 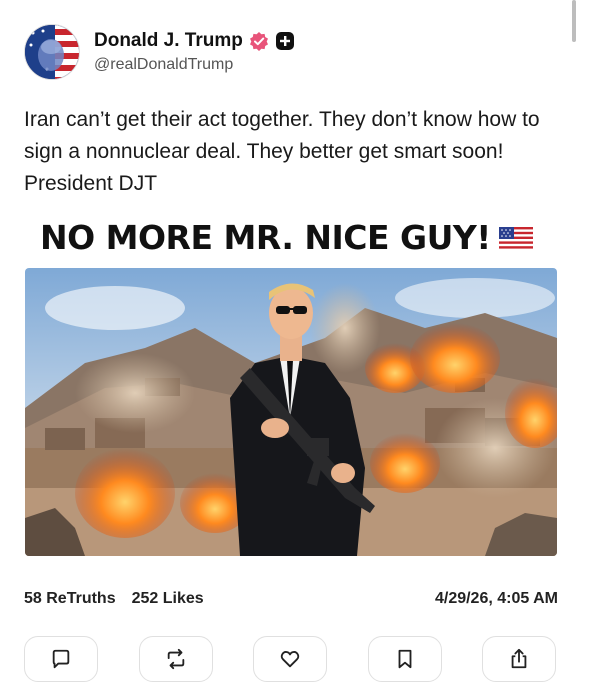 I want to click on avatar, so click(x=52, y=52).